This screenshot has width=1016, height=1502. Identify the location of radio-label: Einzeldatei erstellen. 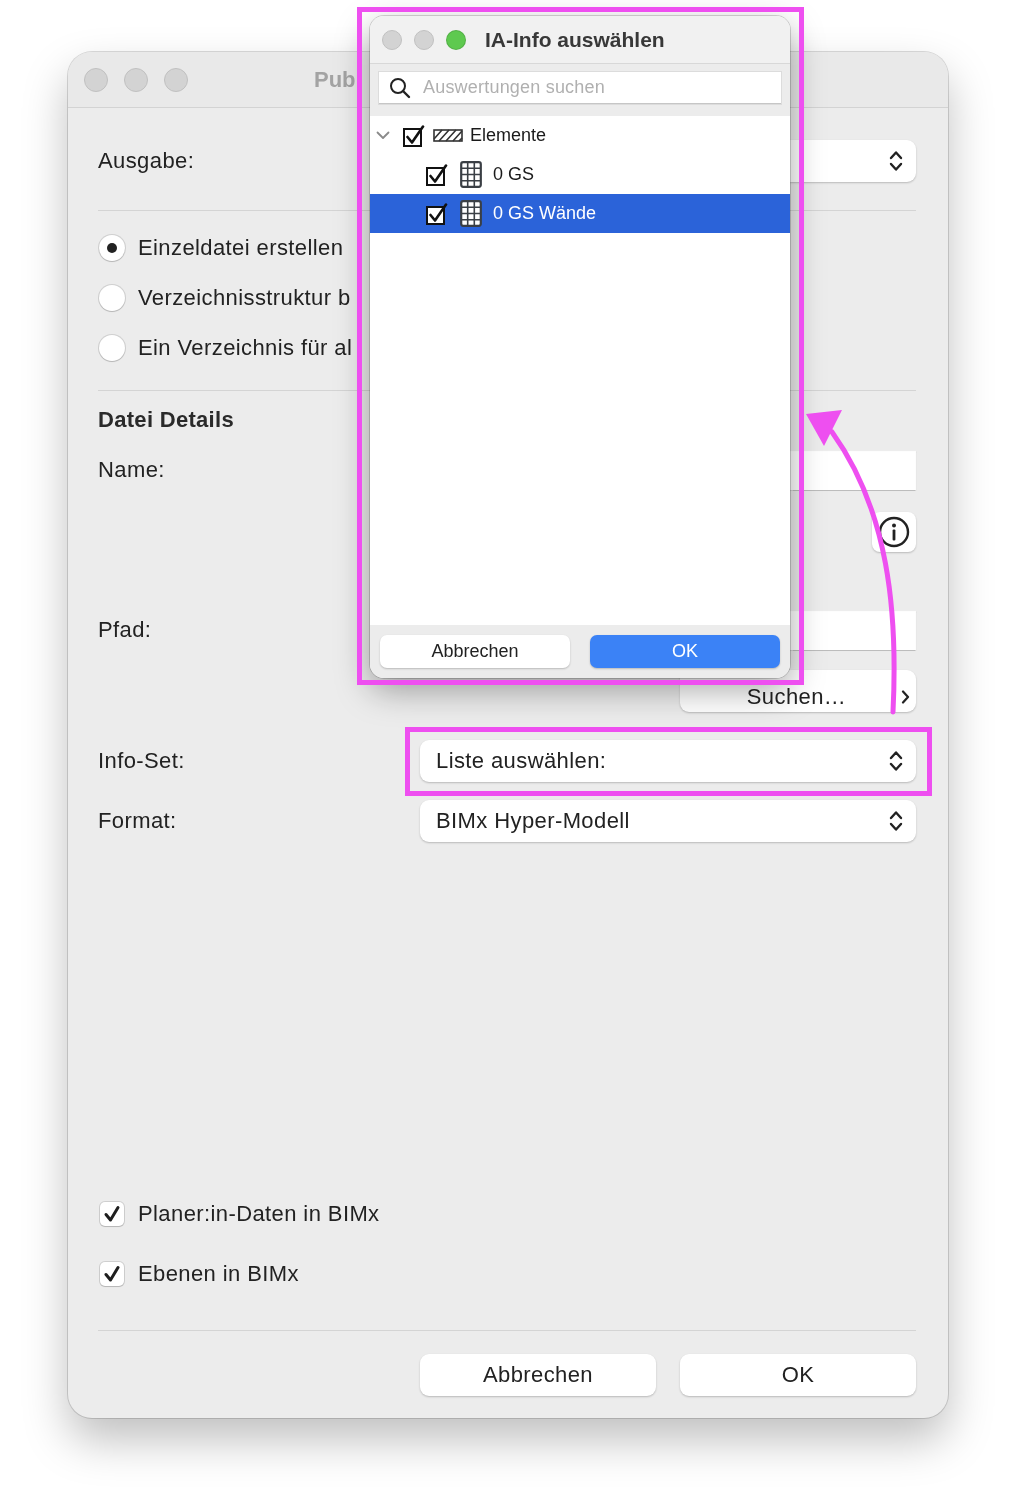
(241, 248).